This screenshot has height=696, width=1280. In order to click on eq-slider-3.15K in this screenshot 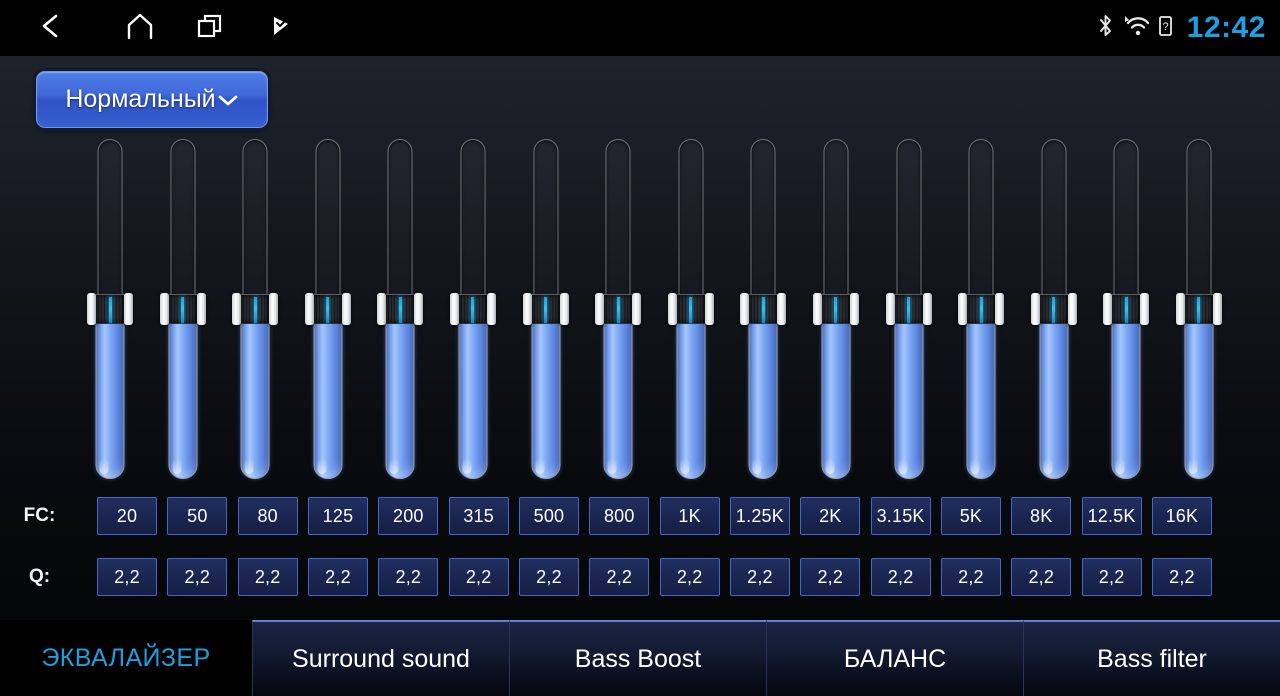, I will do `click(908, 309)`.